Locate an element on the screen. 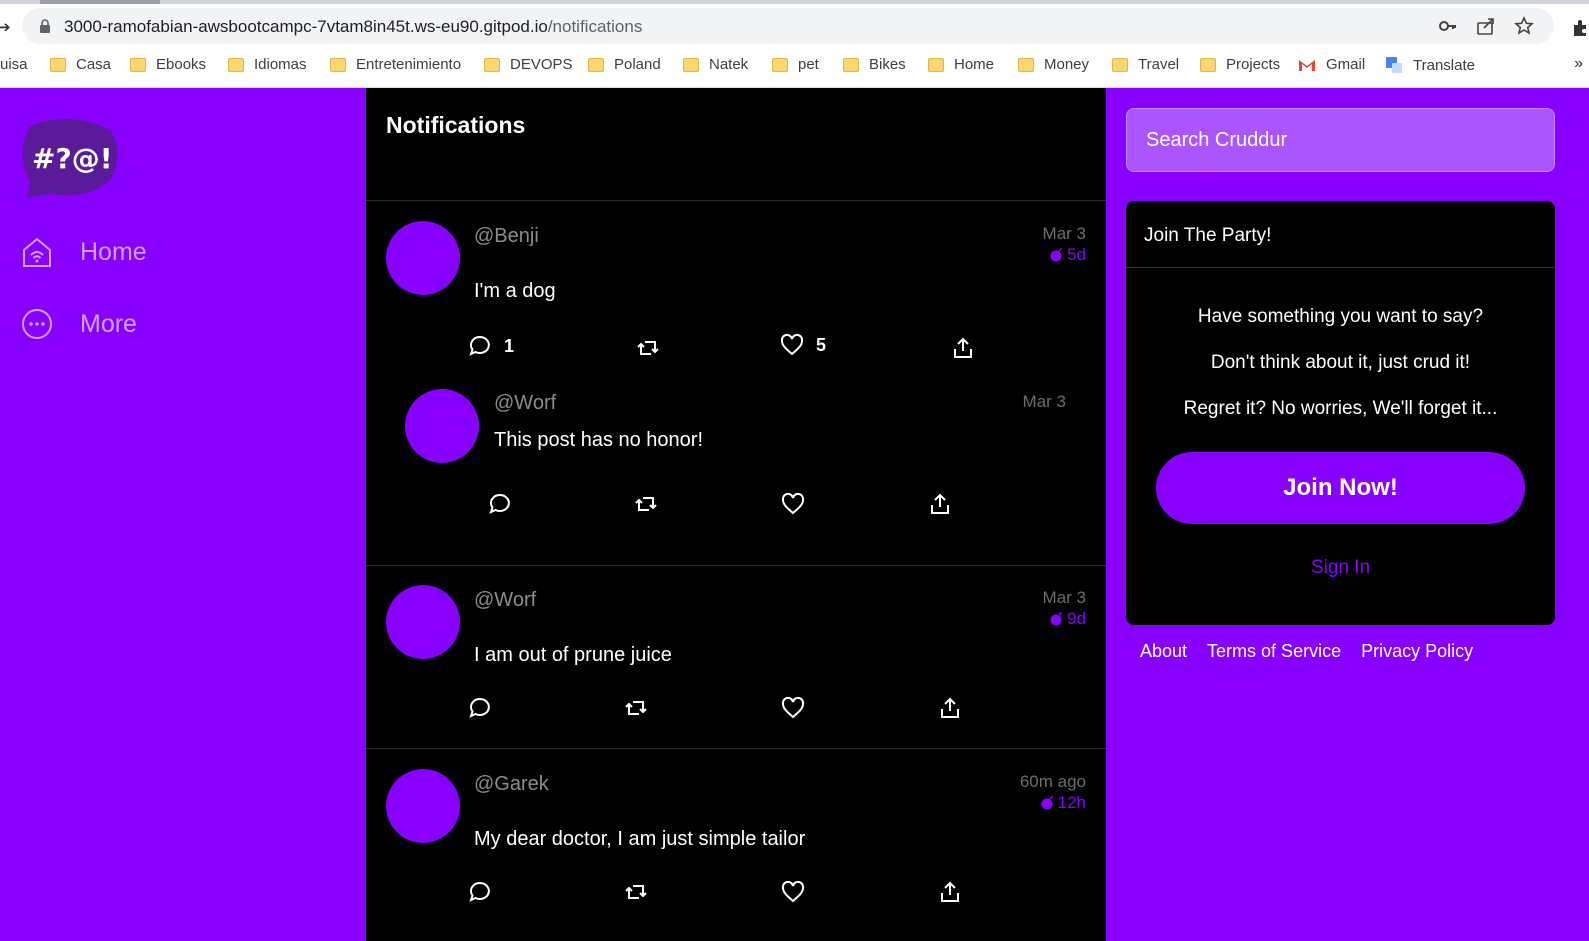 The image size is (1589, 941). page-title: Notifications is located at coordinates (456, 125).